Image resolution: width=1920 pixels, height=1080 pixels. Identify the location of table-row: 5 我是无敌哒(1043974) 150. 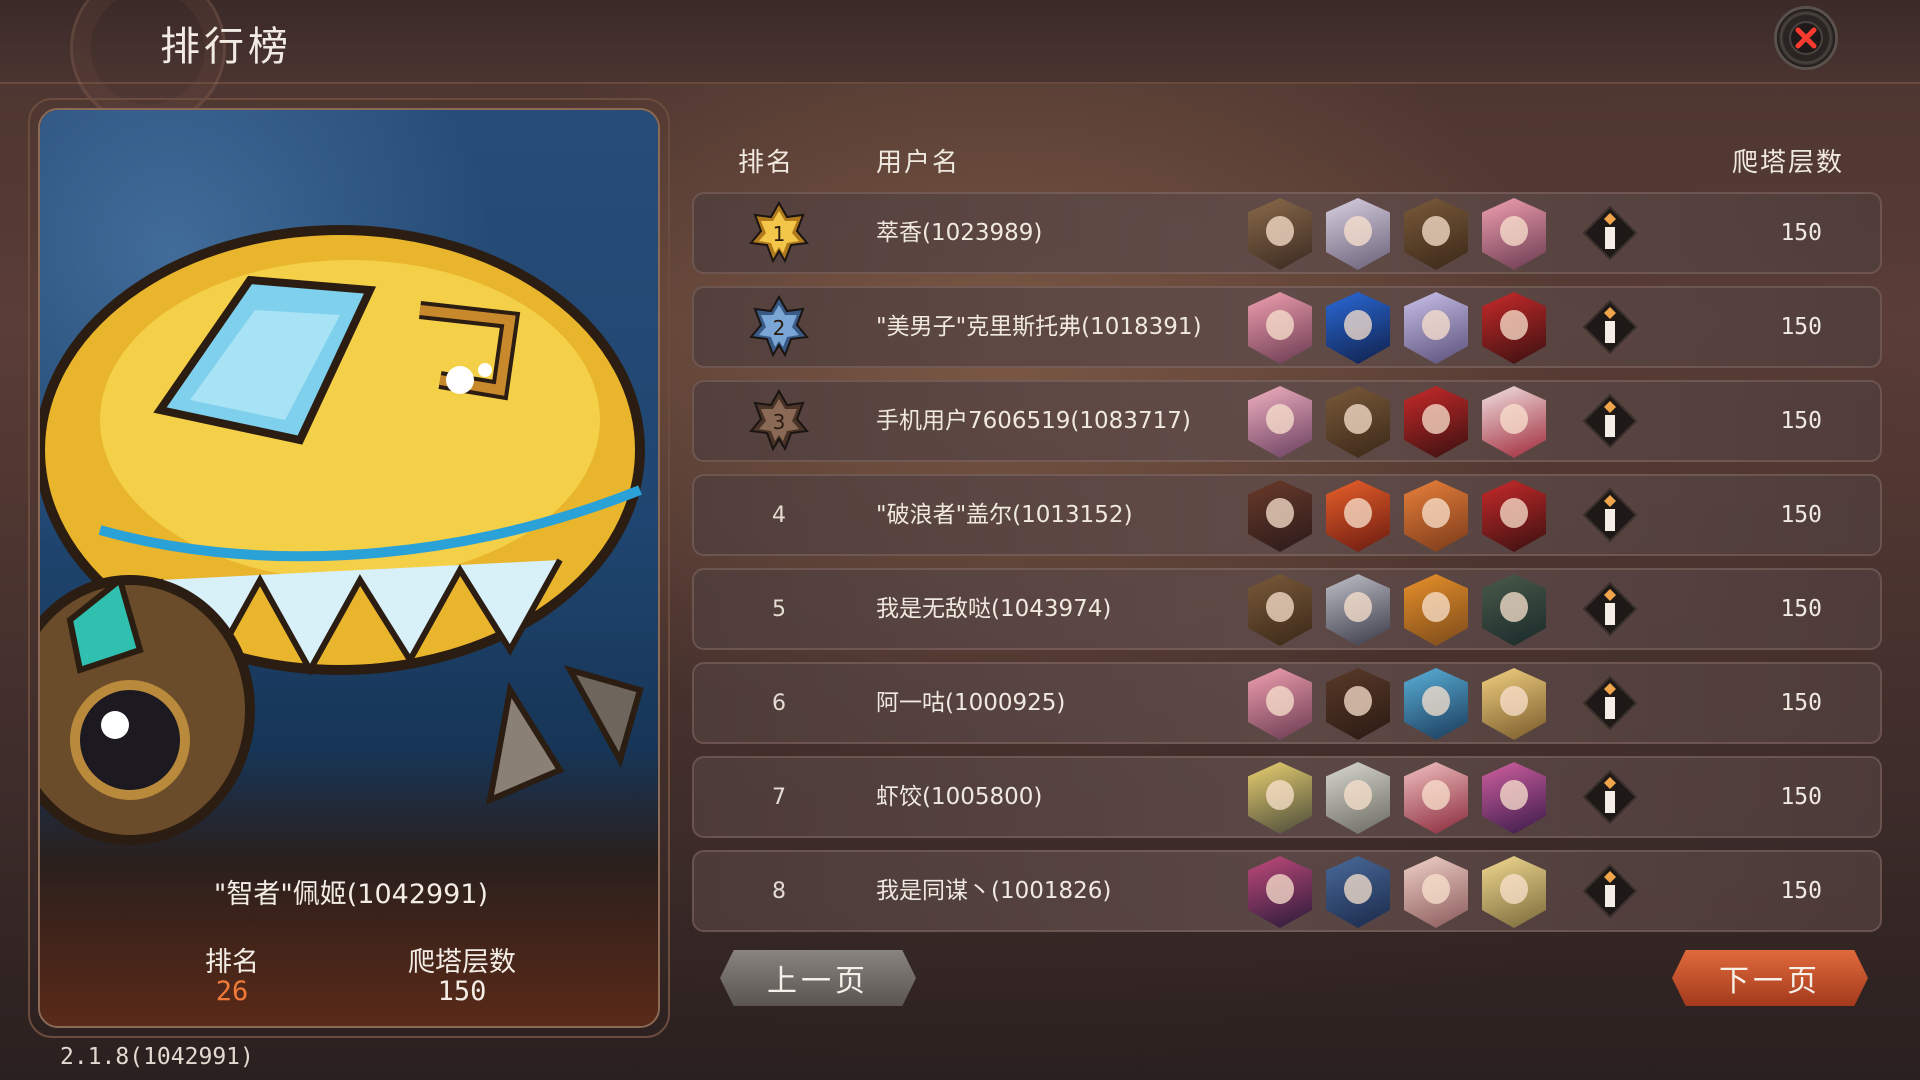
(1287, 609).